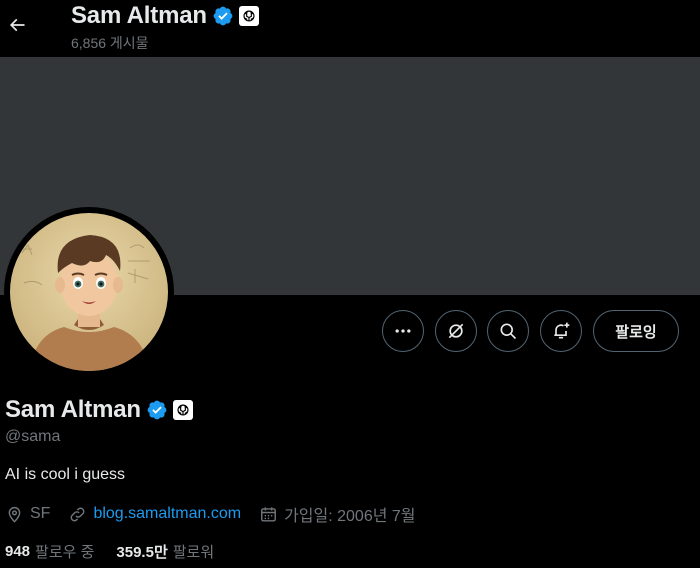 Image resolution: width=700 pixels, height=568 pixels. Describe the element at coordinates (167, 514) in the screenshot. I see `website-link: blog.samaltman.com` at that location.